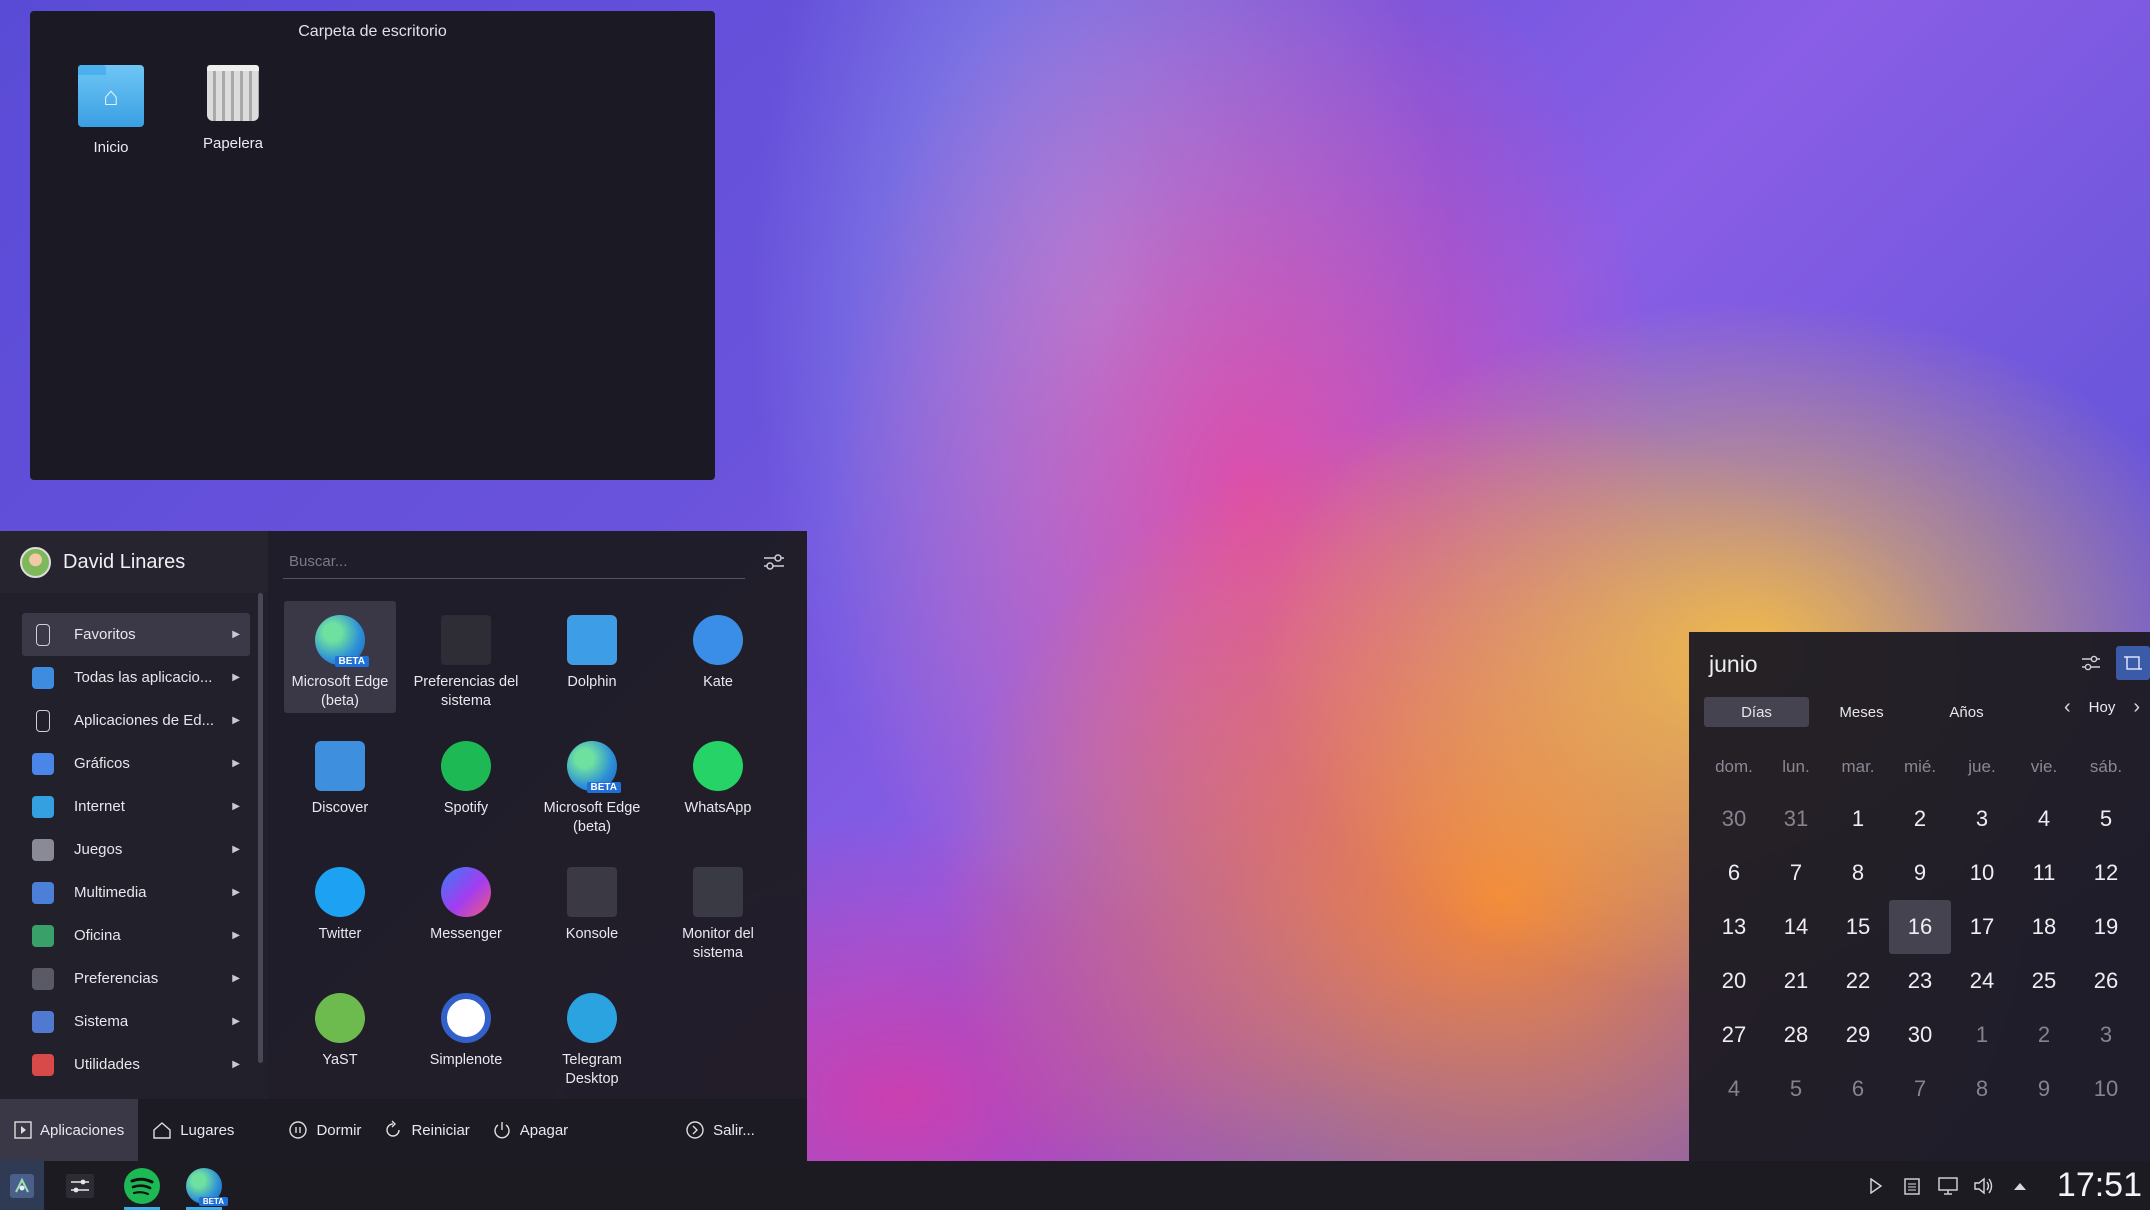 The width and height of the screenshot is (2150, 1210). Describe the element at coordinates (2106, 873) in the screenshot. I see `calendar-day: 12` at that location.